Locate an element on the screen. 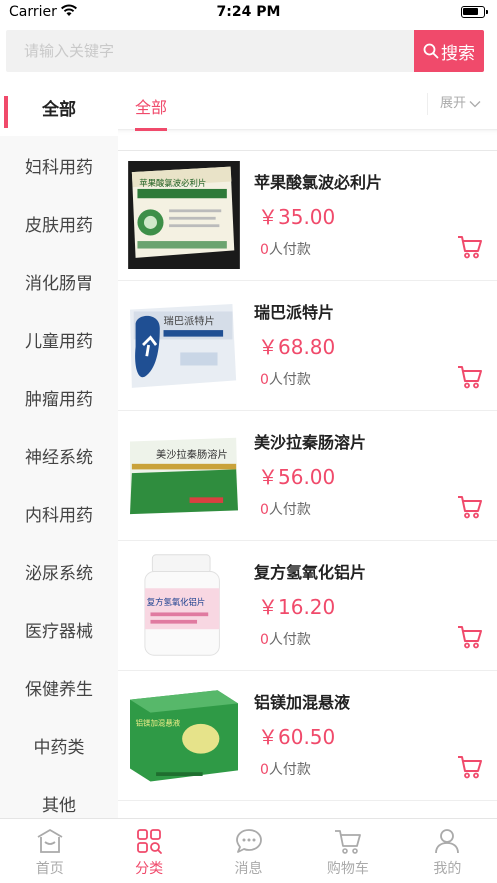 This screenshot has height=883, width=497. search-button: 搜索 is located at coordinates (449, 51).